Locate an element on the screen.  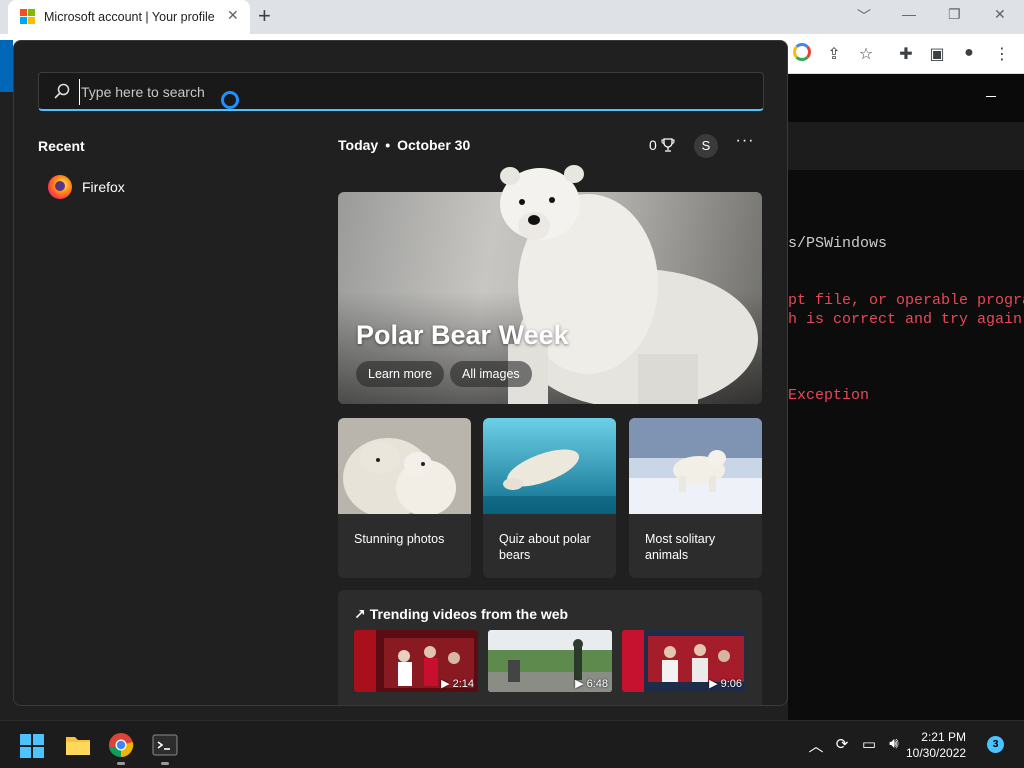
terminal-titlebar is located at coordinates (906, 98).